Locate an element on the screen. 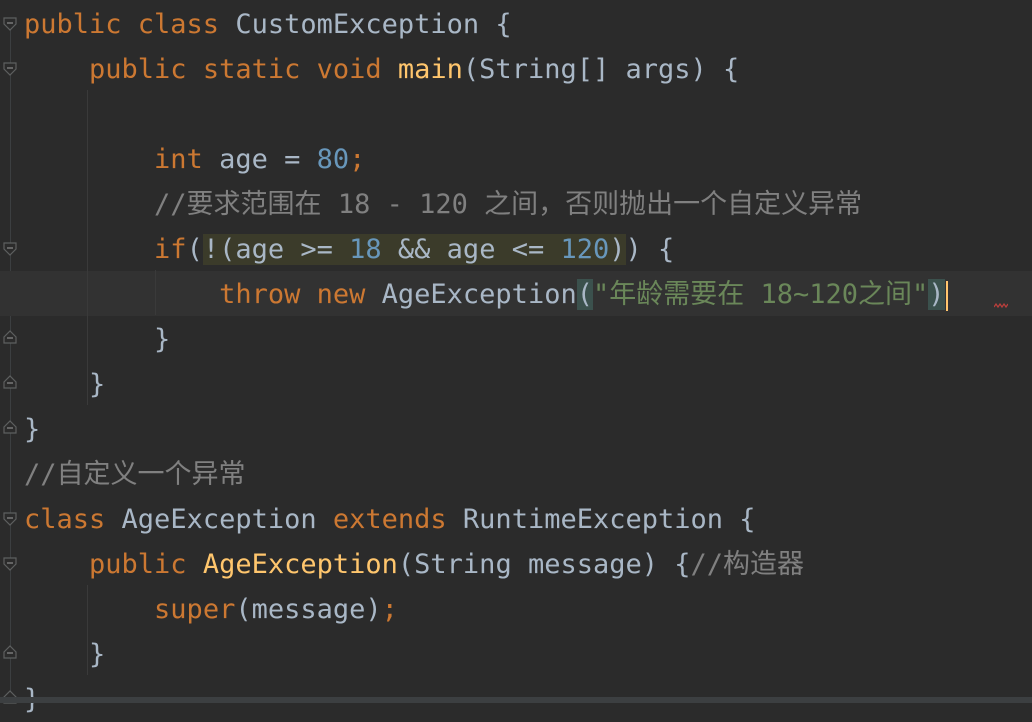 The height and width of the screenshot is (722, 1032). code-line-4: int age = 80; is located at coordinates (194, 159).